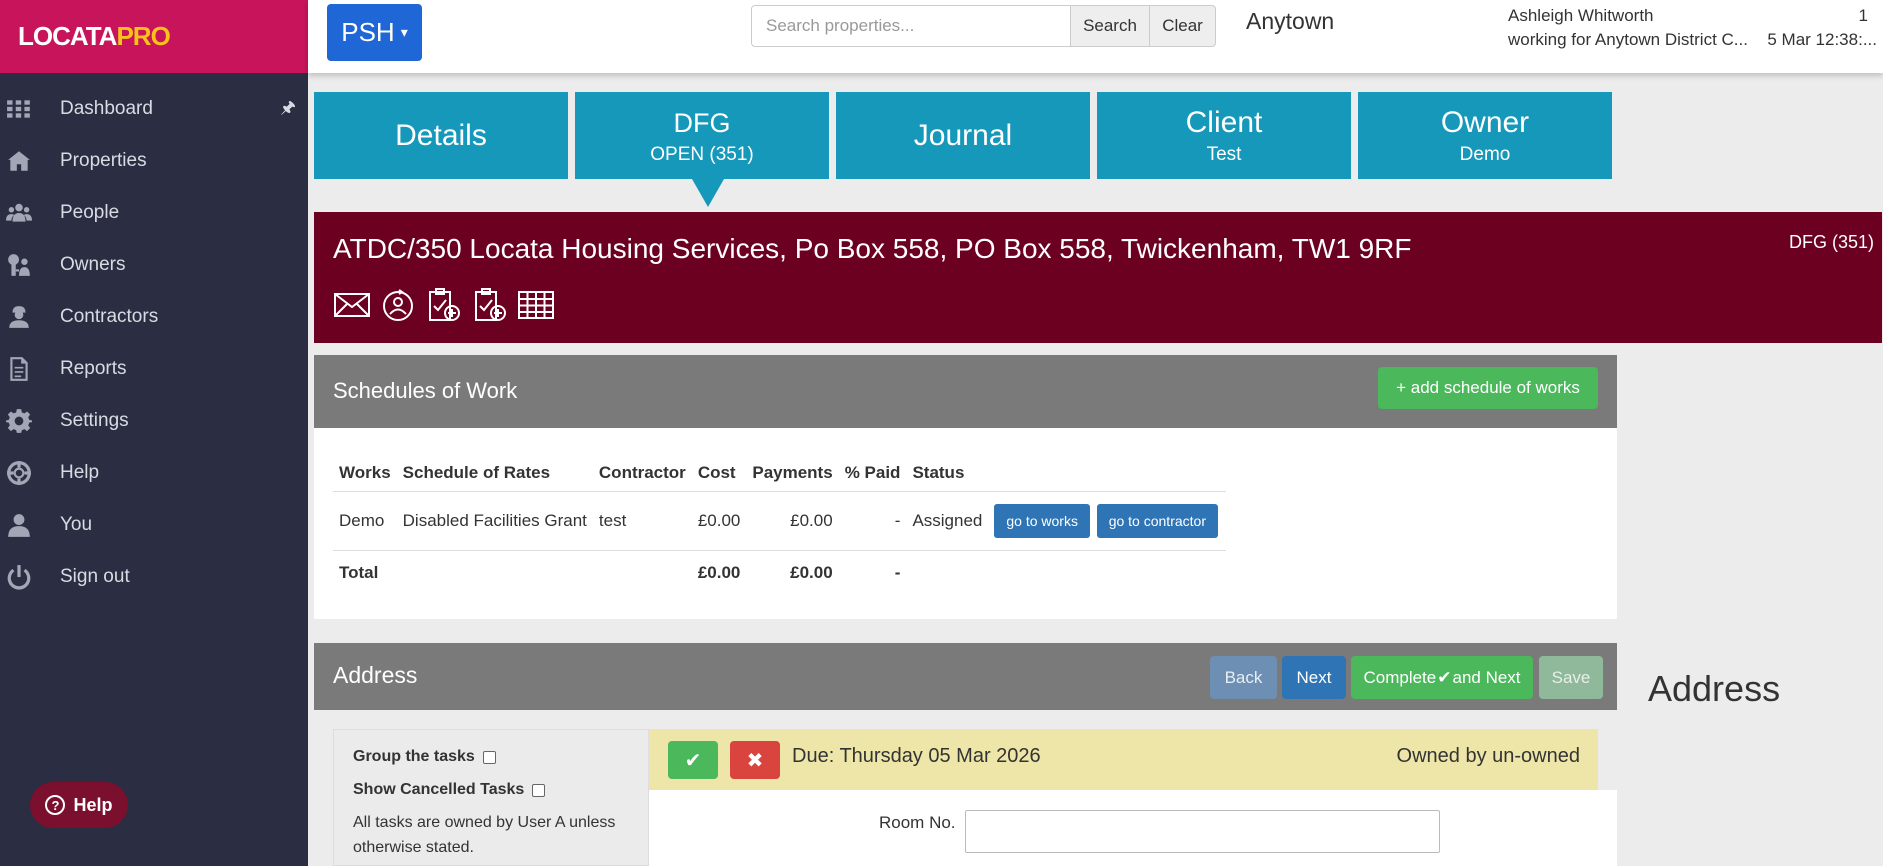 Image resolution: width=1883 pixels, height=866 pixels. I want to click on user-icon, so click(19, 525).